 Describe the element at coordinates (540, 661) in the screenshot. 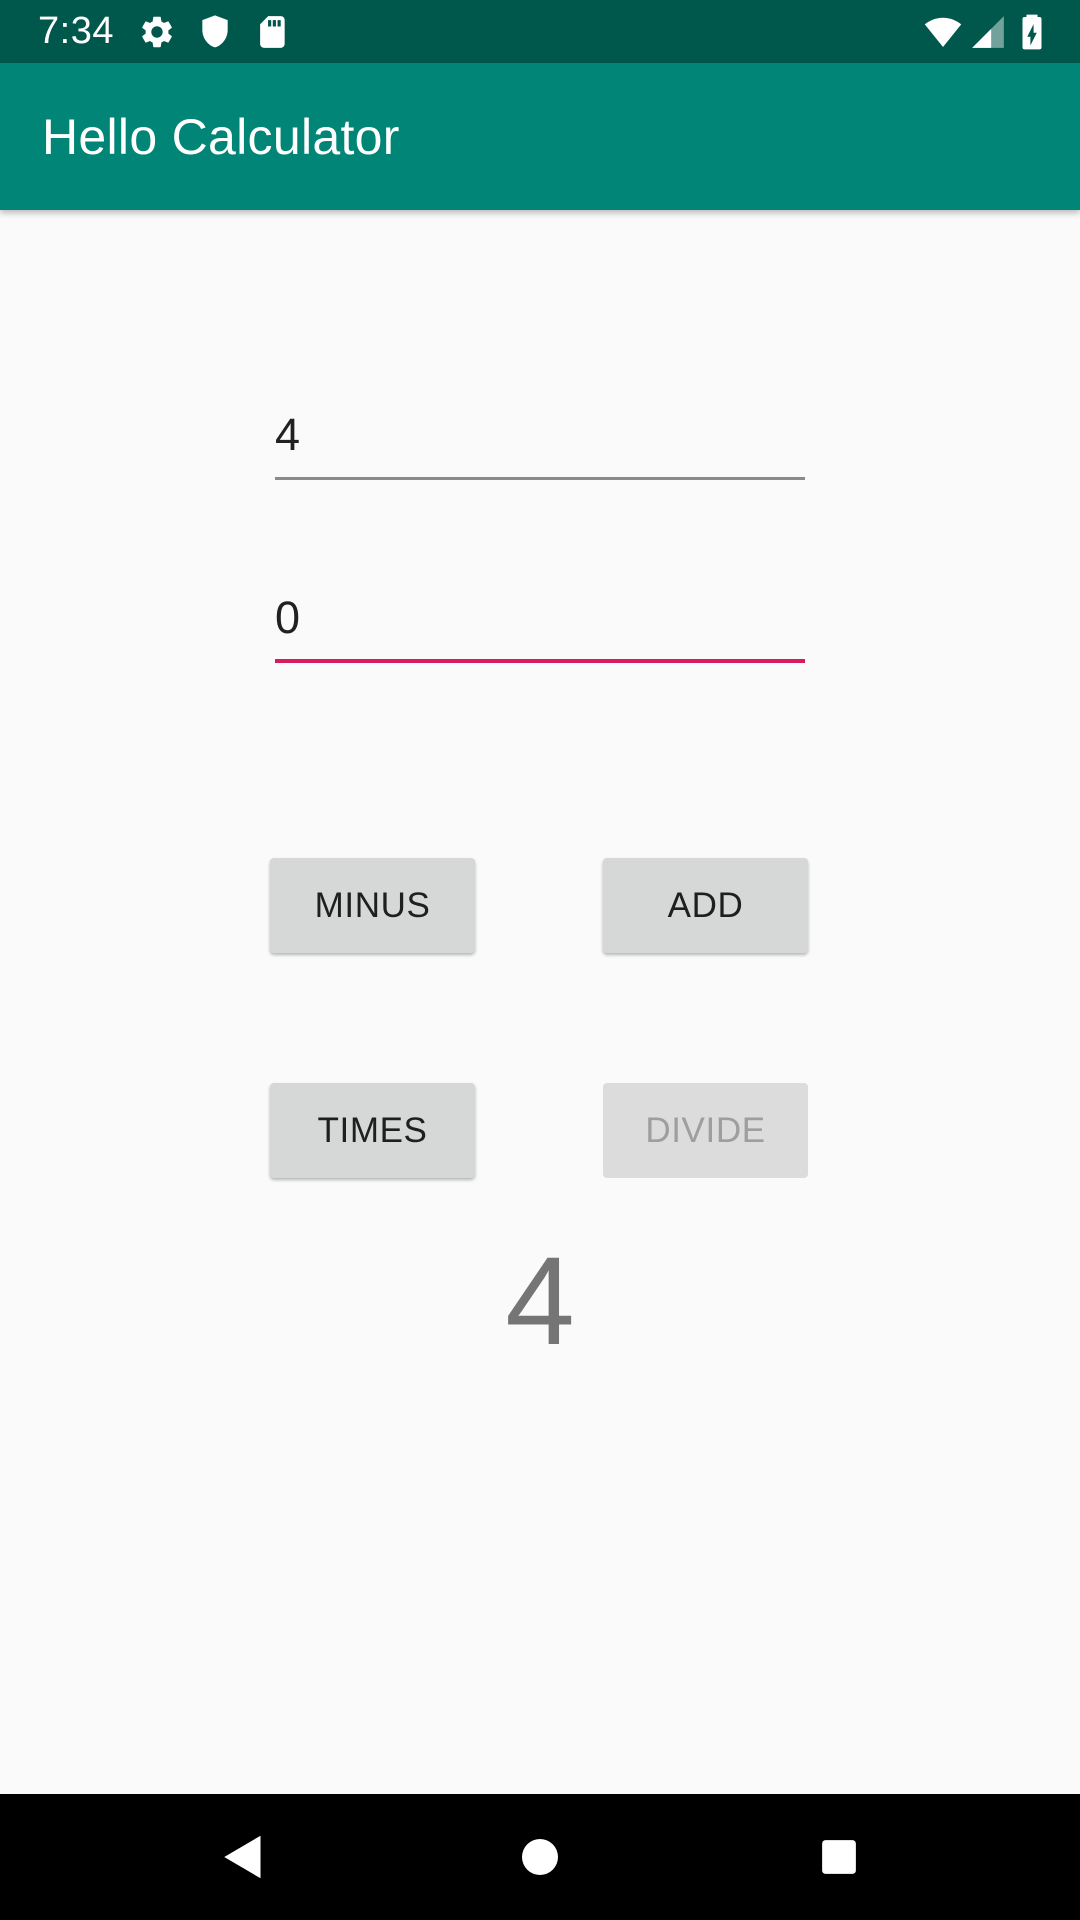

I see `second-number-underline` at that location.